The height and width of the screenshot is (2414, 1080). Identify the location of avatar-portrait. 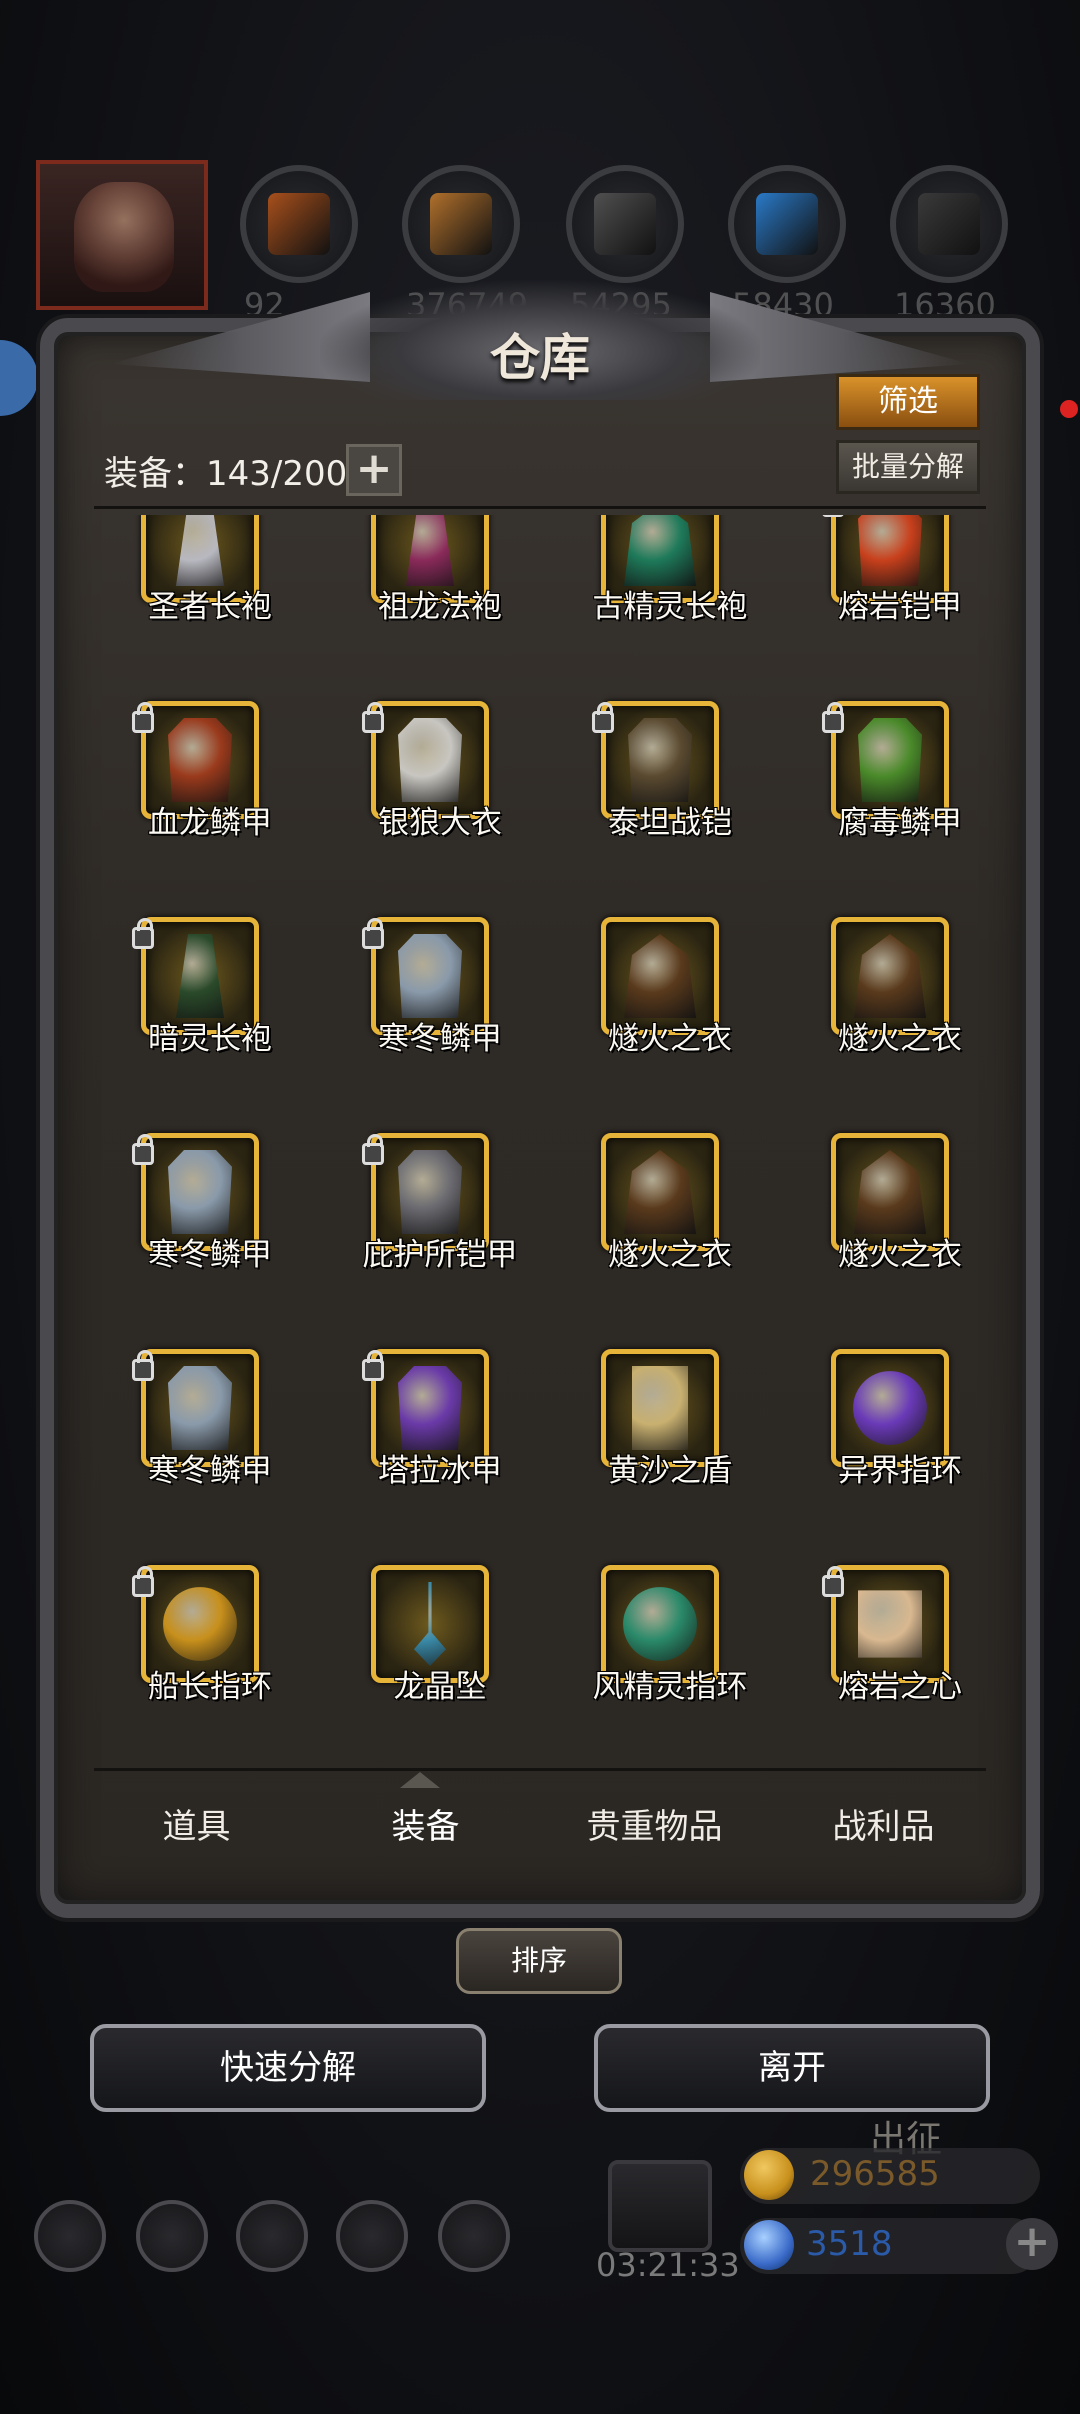
(124, 237).